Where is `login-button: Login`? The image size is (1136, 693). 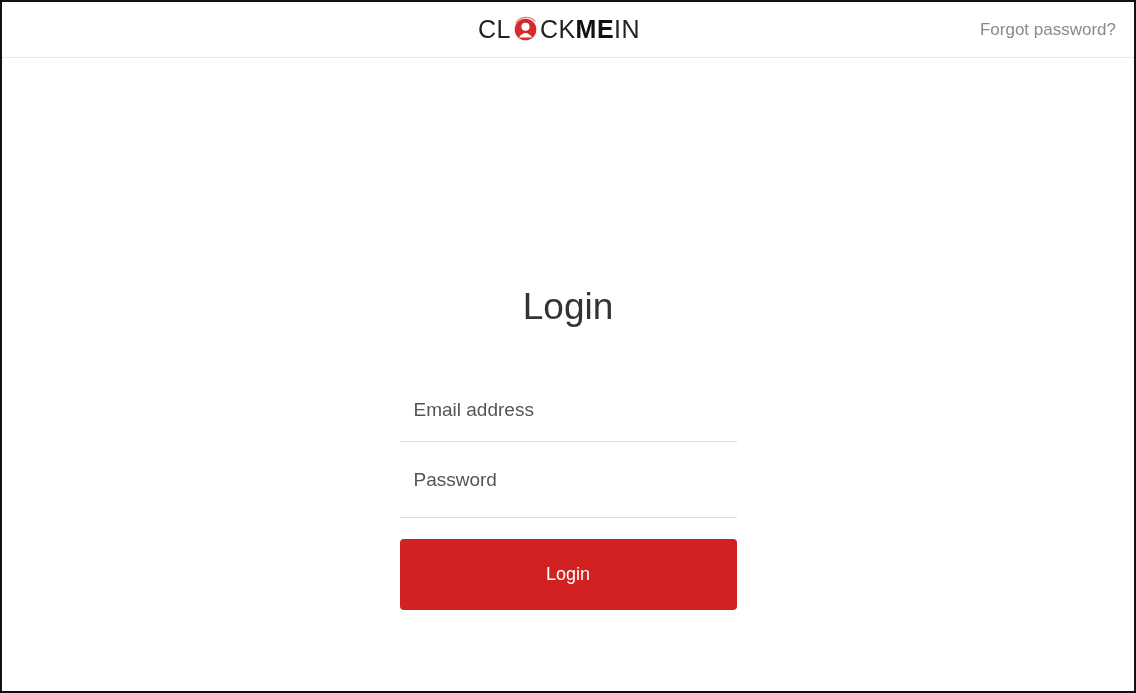
login-button: Login is located at coordinates (568, 574).